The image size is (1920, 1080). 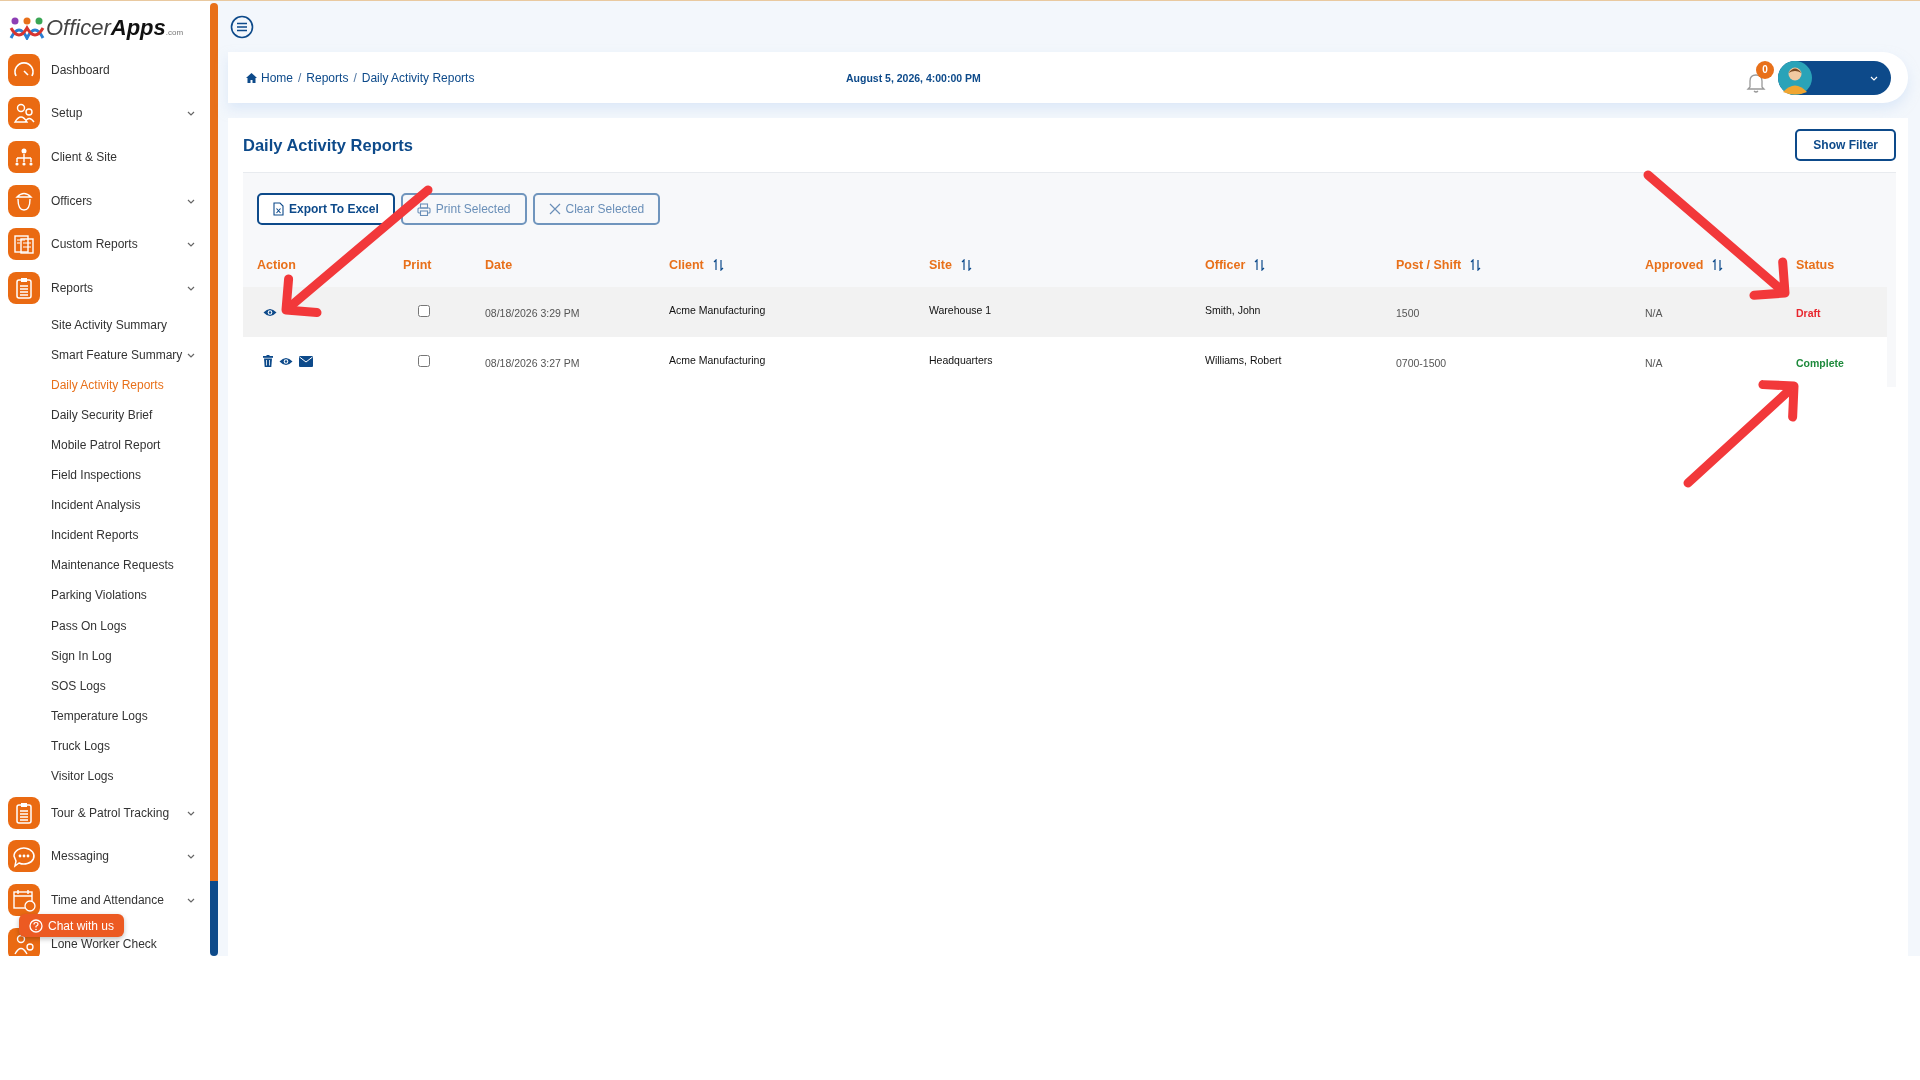 What do you see at coordinates (89, 625) in the screenshot?
I see `sidebar-subitem: Pass On Logs` at bounding box center [89, 625].